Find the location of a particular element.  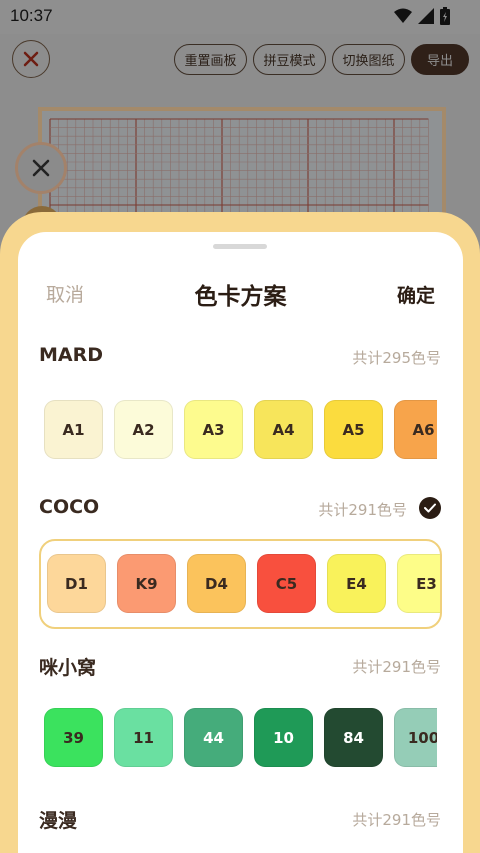

color-swatch: A5 is located at coordinates (353, 429).